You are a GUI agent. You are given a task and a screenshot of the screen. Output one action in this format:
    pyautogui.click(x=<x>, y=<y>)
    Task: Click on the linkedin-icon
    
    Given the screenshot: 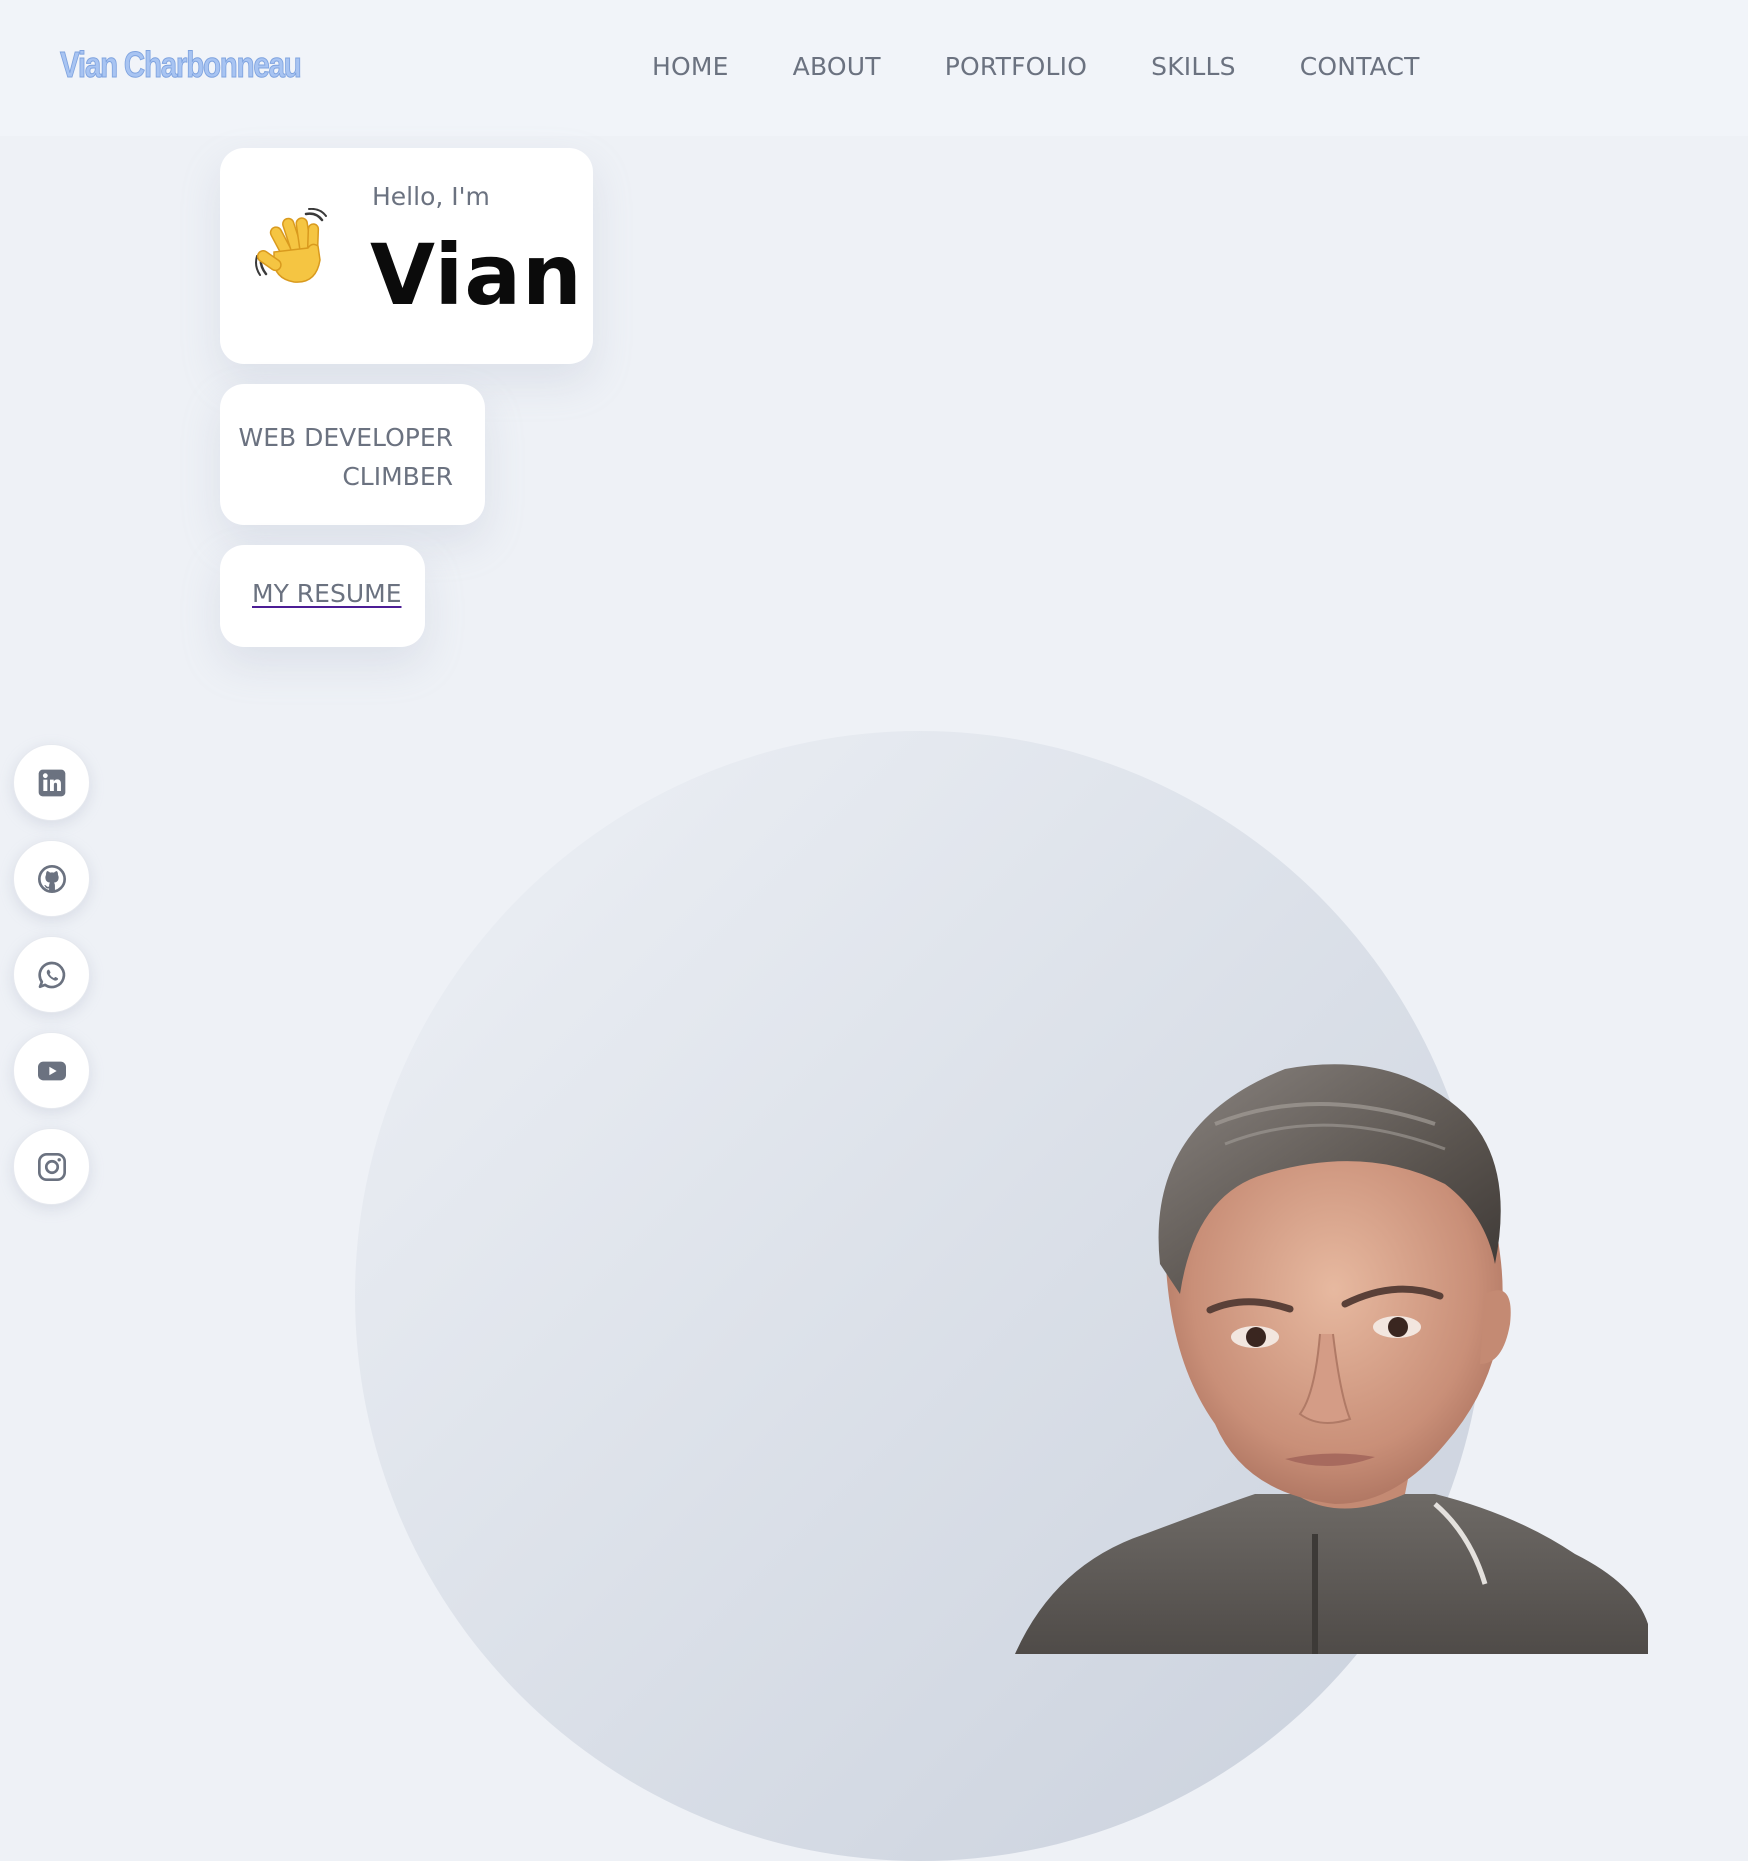 What is the action you would take?
    pyautogui.click(x=52, y=783)
    